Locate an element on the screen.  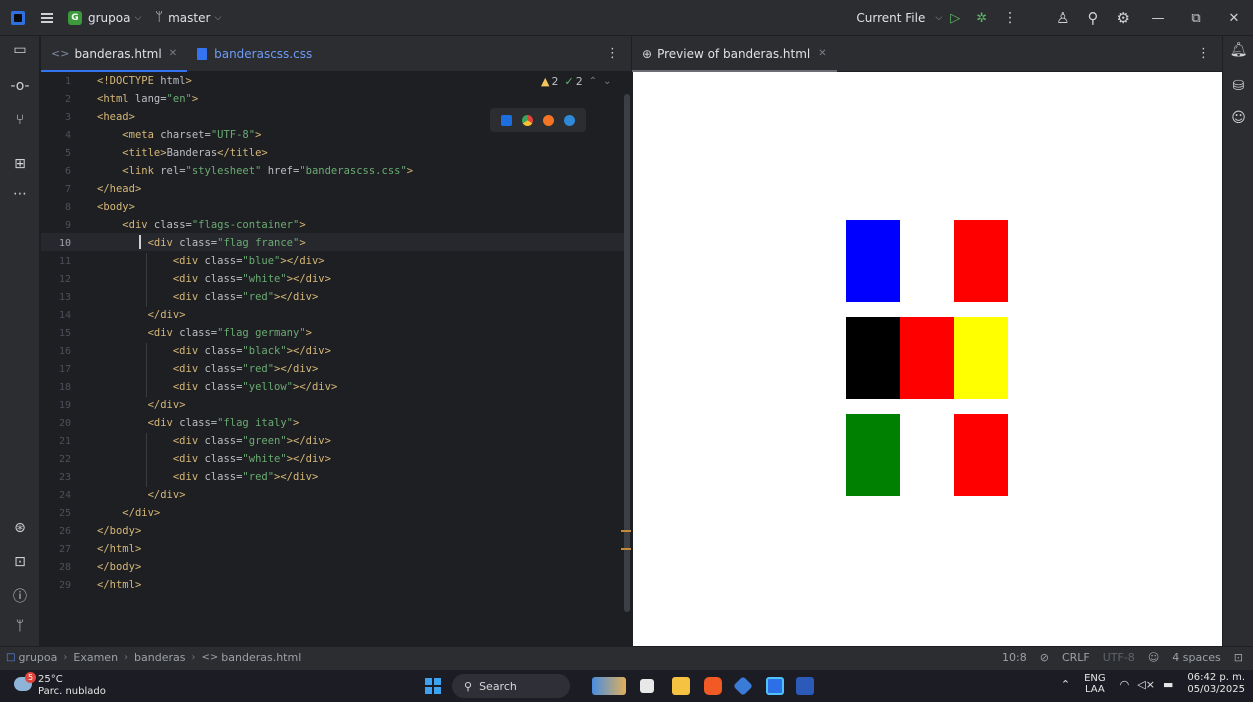
breadcrumb-item: grupoa is located at coordinates (37, 657).